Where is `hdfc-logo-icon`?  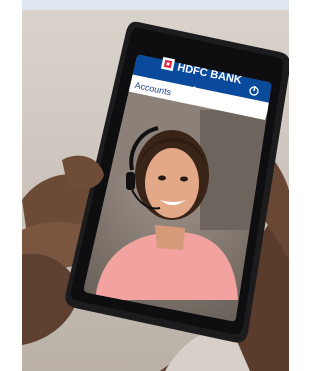
hdfc-logo-icon is located at coordinates (168, 64).